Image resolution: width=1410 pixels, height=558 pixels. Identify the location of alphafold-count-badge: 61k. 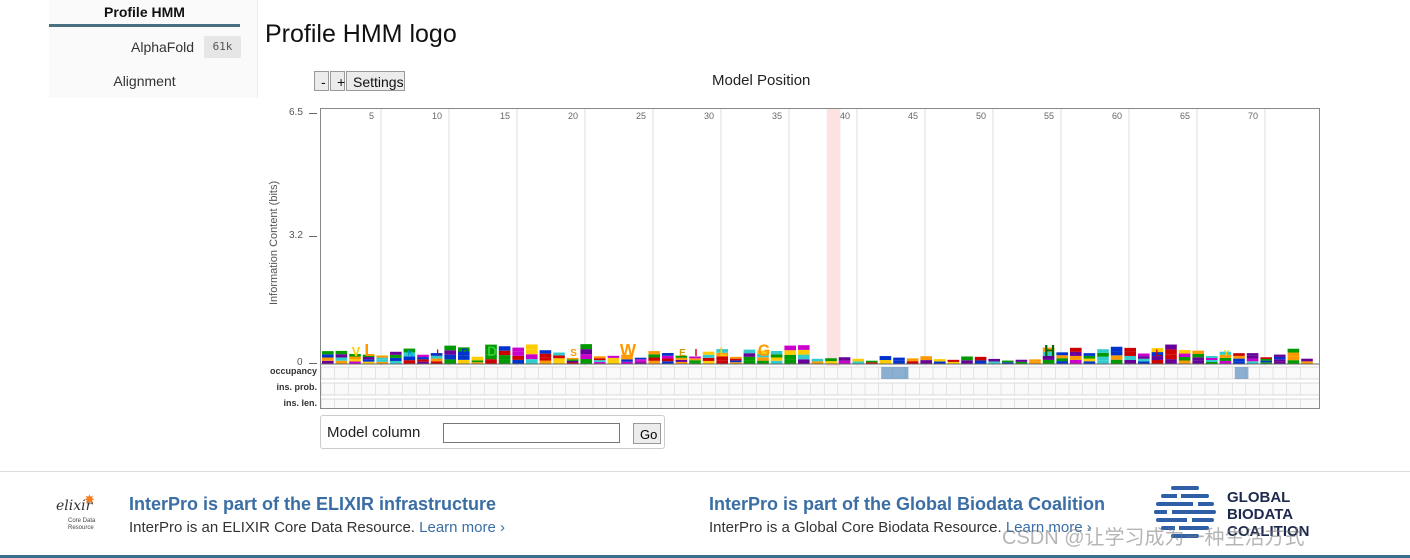
(222, 47).